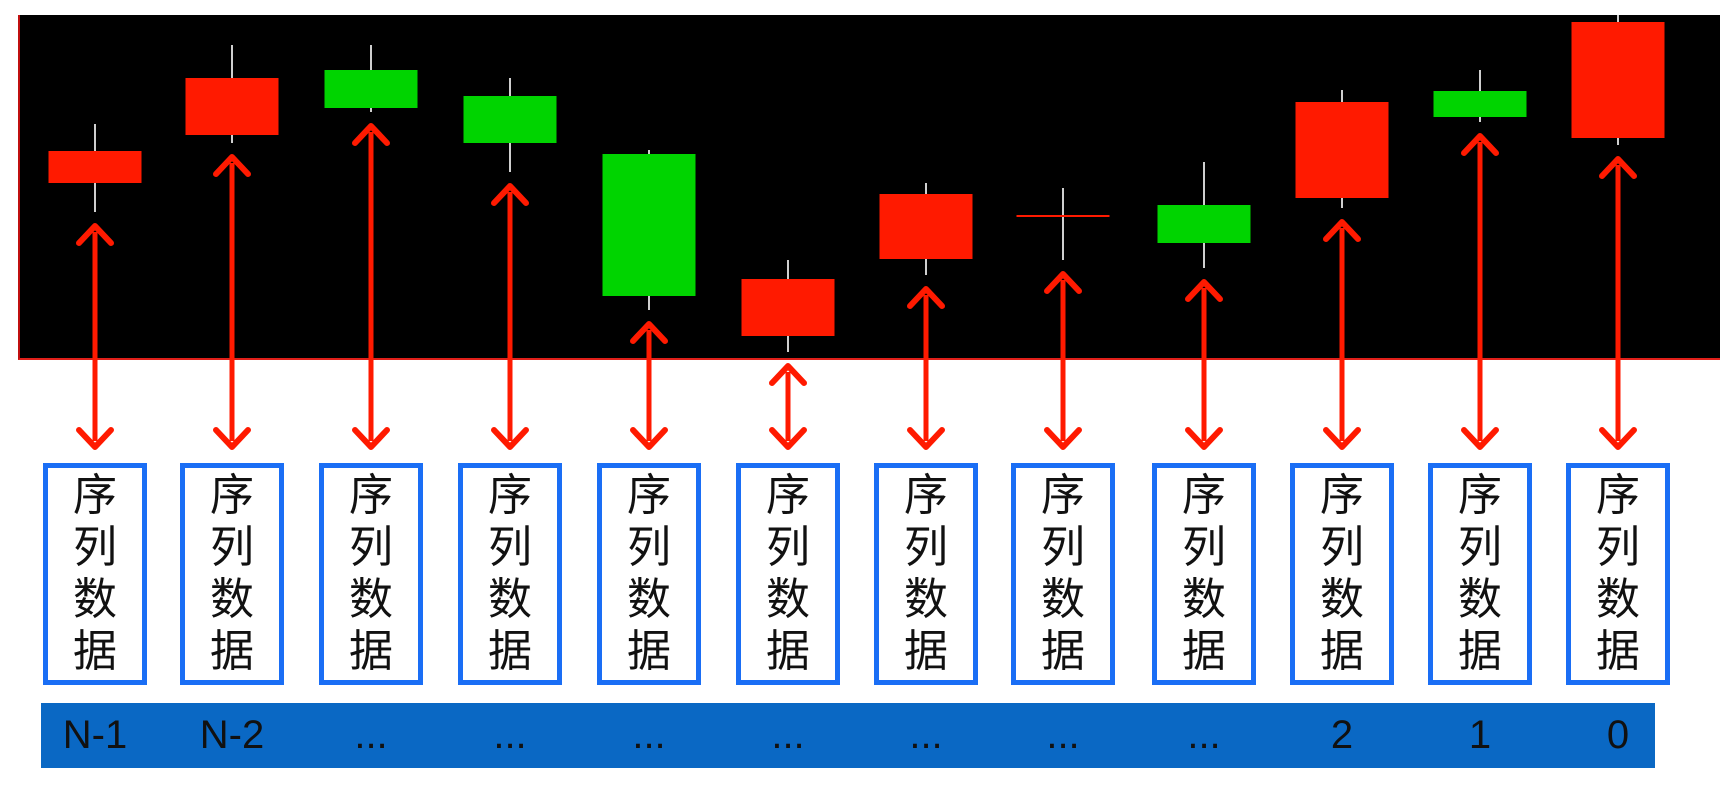 The height and width of the screenshot is (799, 1733). Describe the element at coordinates (232, 735) in the screenshot. I see `index-label: N-2` at that location.